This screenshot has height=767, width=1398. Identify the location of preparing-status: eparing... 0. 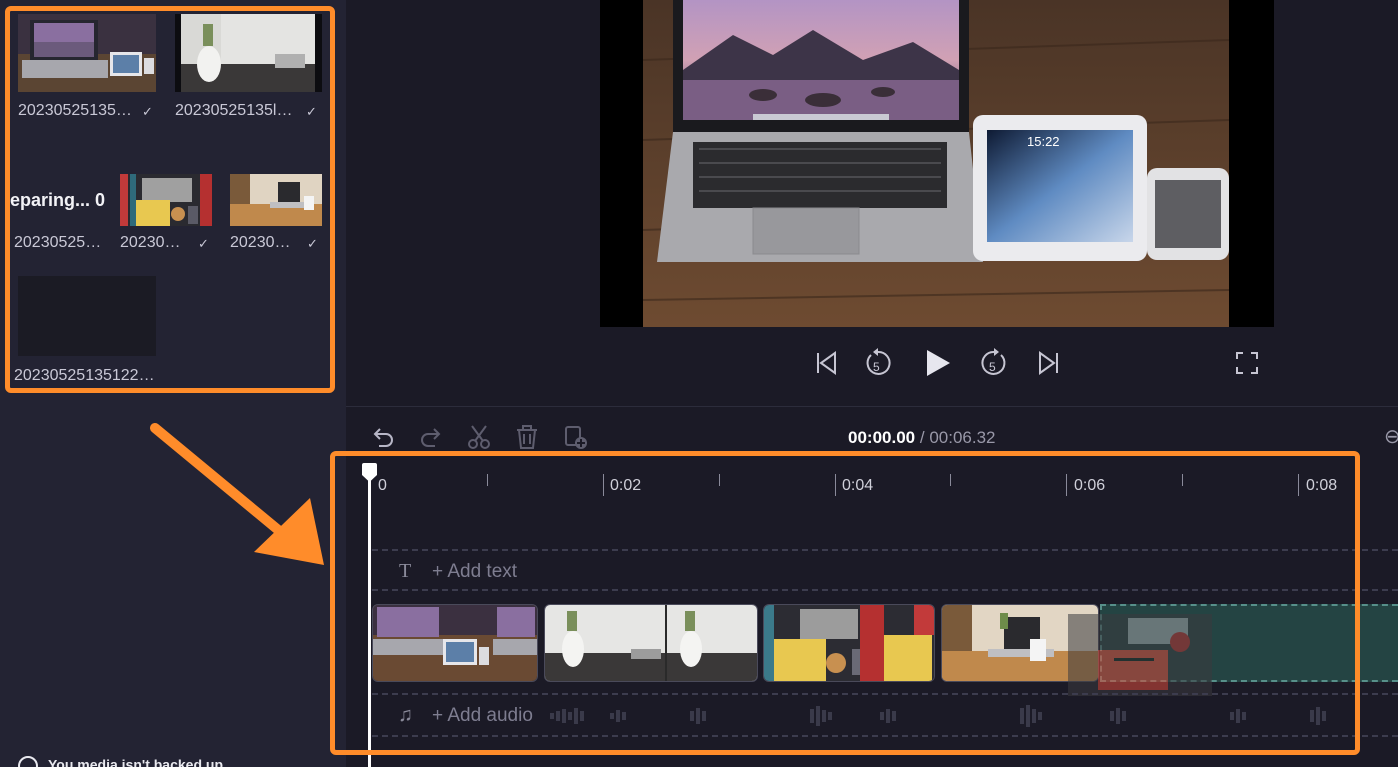
(58, 200).